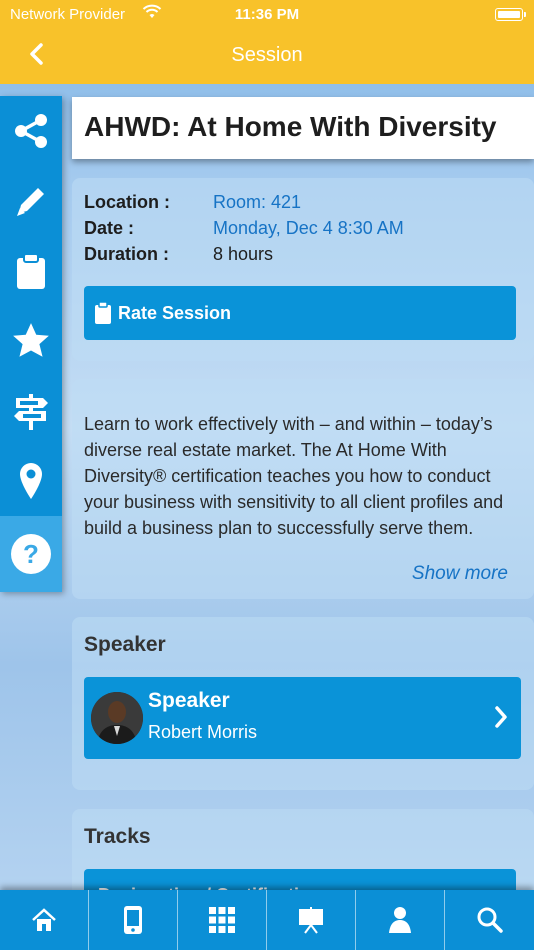 The height and width of the screenshot is (950, 534). Describe the element at coordinates (308, 228) in the screenshot. I see `date-link: Monday, Dec 4 8:30 AM` at that location.